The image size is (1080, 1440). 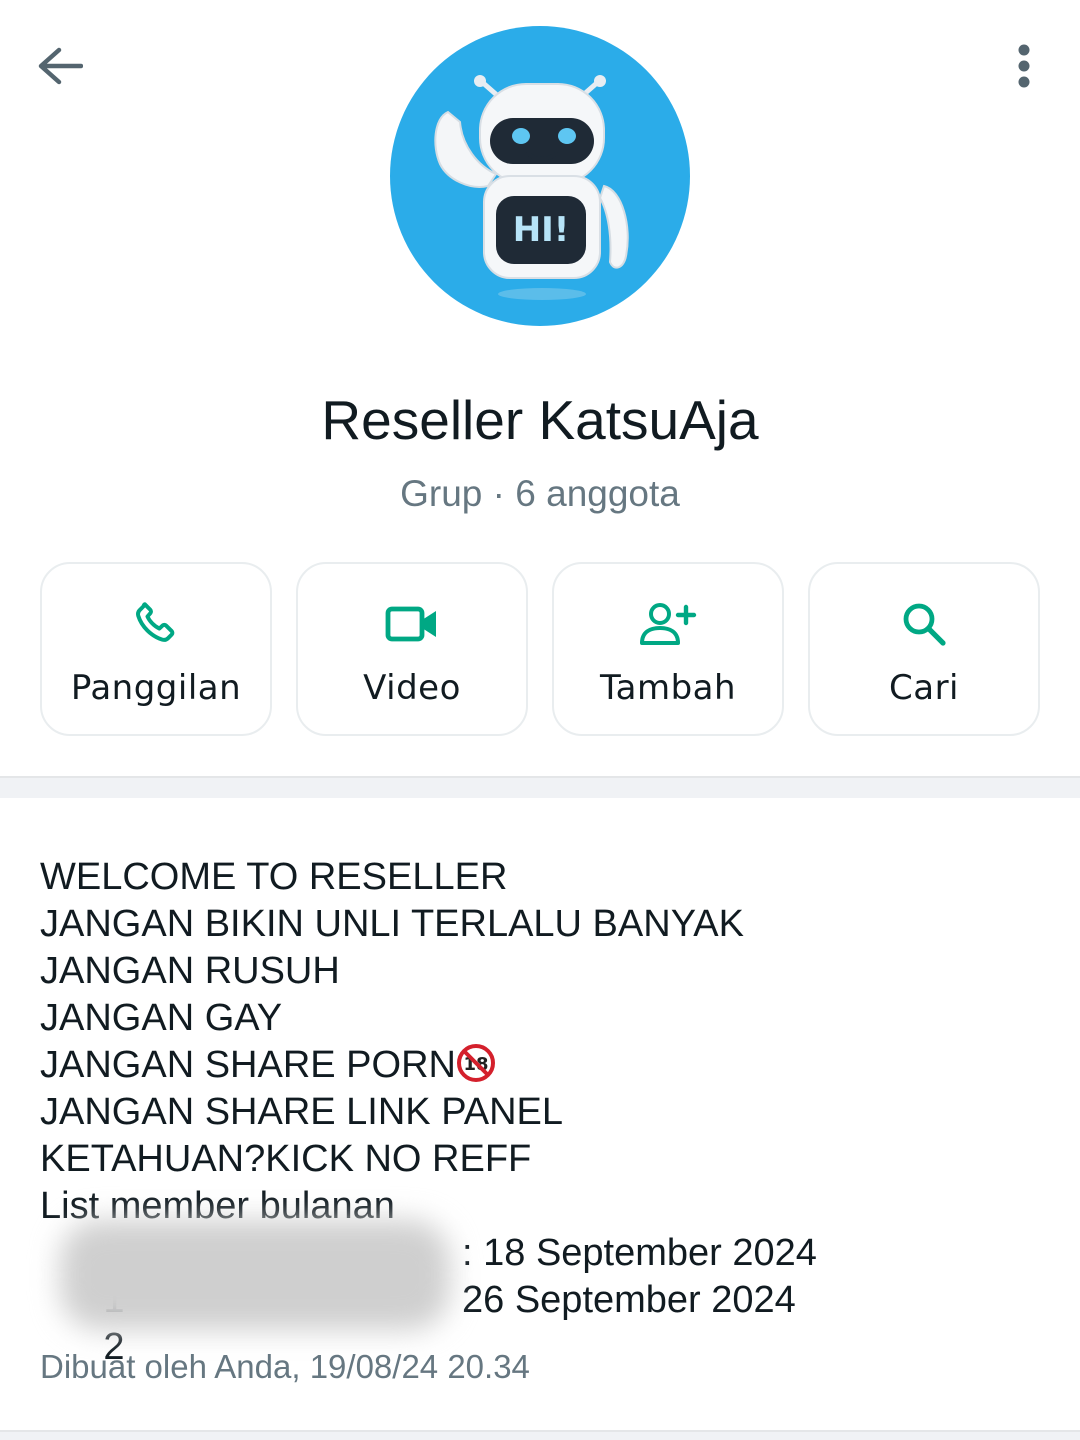 What do you see at coordinates (274, 877) in the screenshot?
I see `description-line: WELCOME TO RESELLER` at bounding box center [274, 877].